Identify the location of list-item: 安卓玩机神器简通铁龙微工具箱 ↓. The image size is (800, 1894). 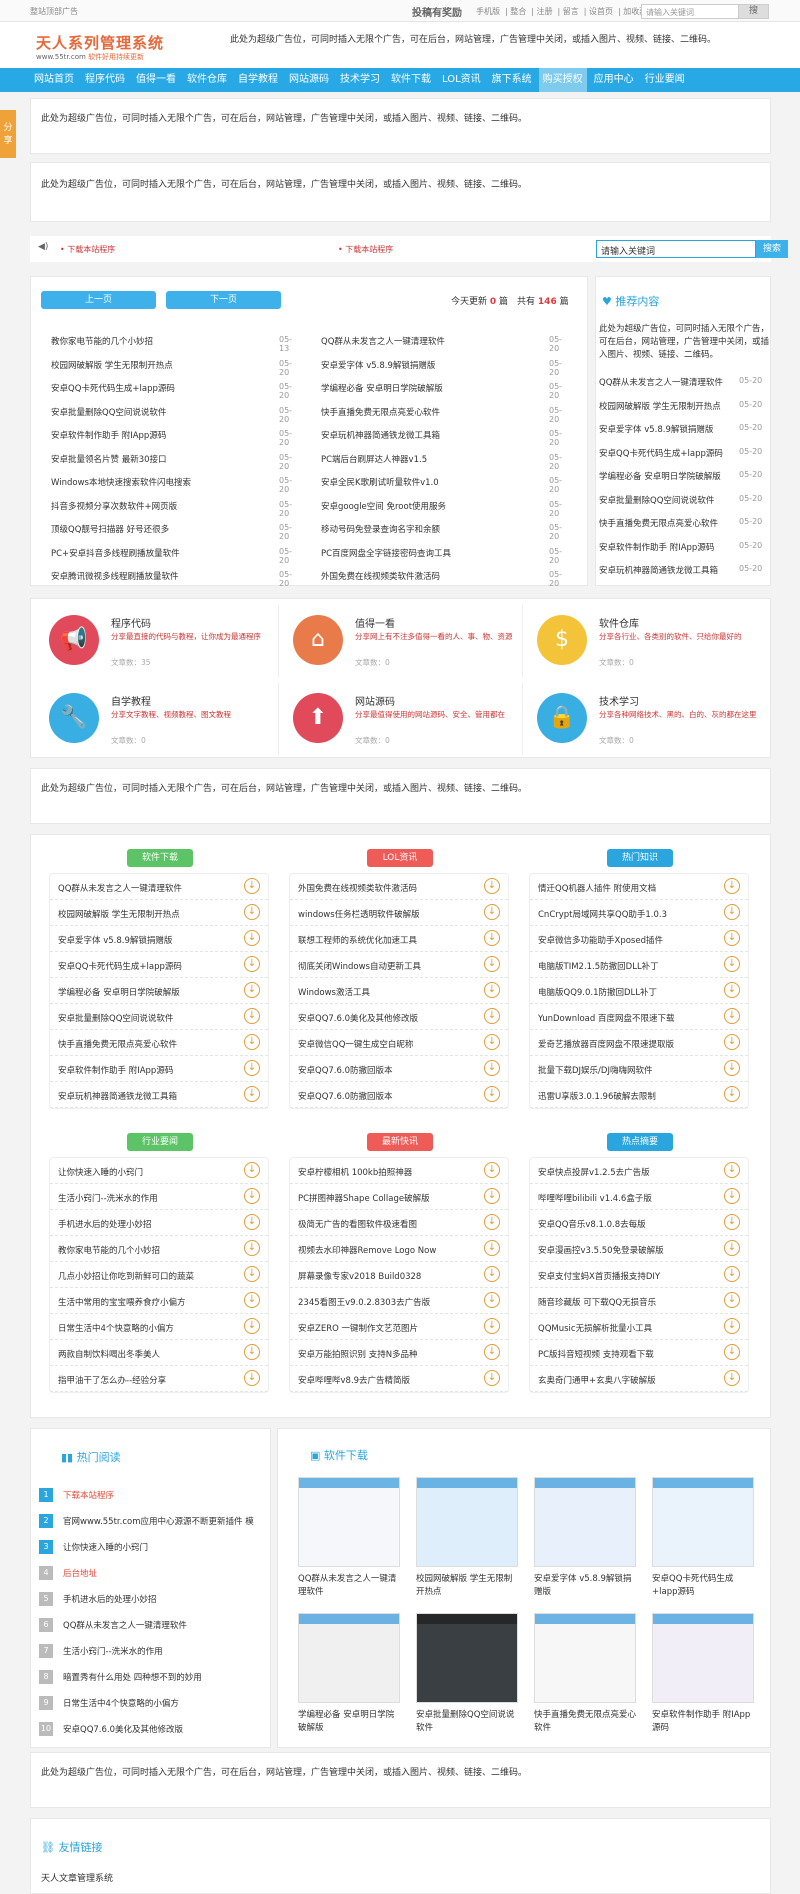
(159, 1095).